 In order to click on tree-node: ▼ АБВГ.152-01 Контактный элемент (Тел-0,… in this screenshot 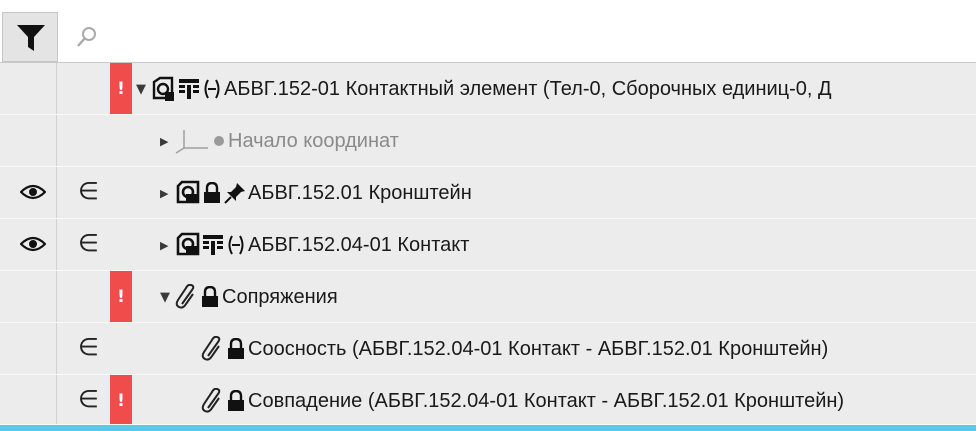, I will do `click(484, 88)`.